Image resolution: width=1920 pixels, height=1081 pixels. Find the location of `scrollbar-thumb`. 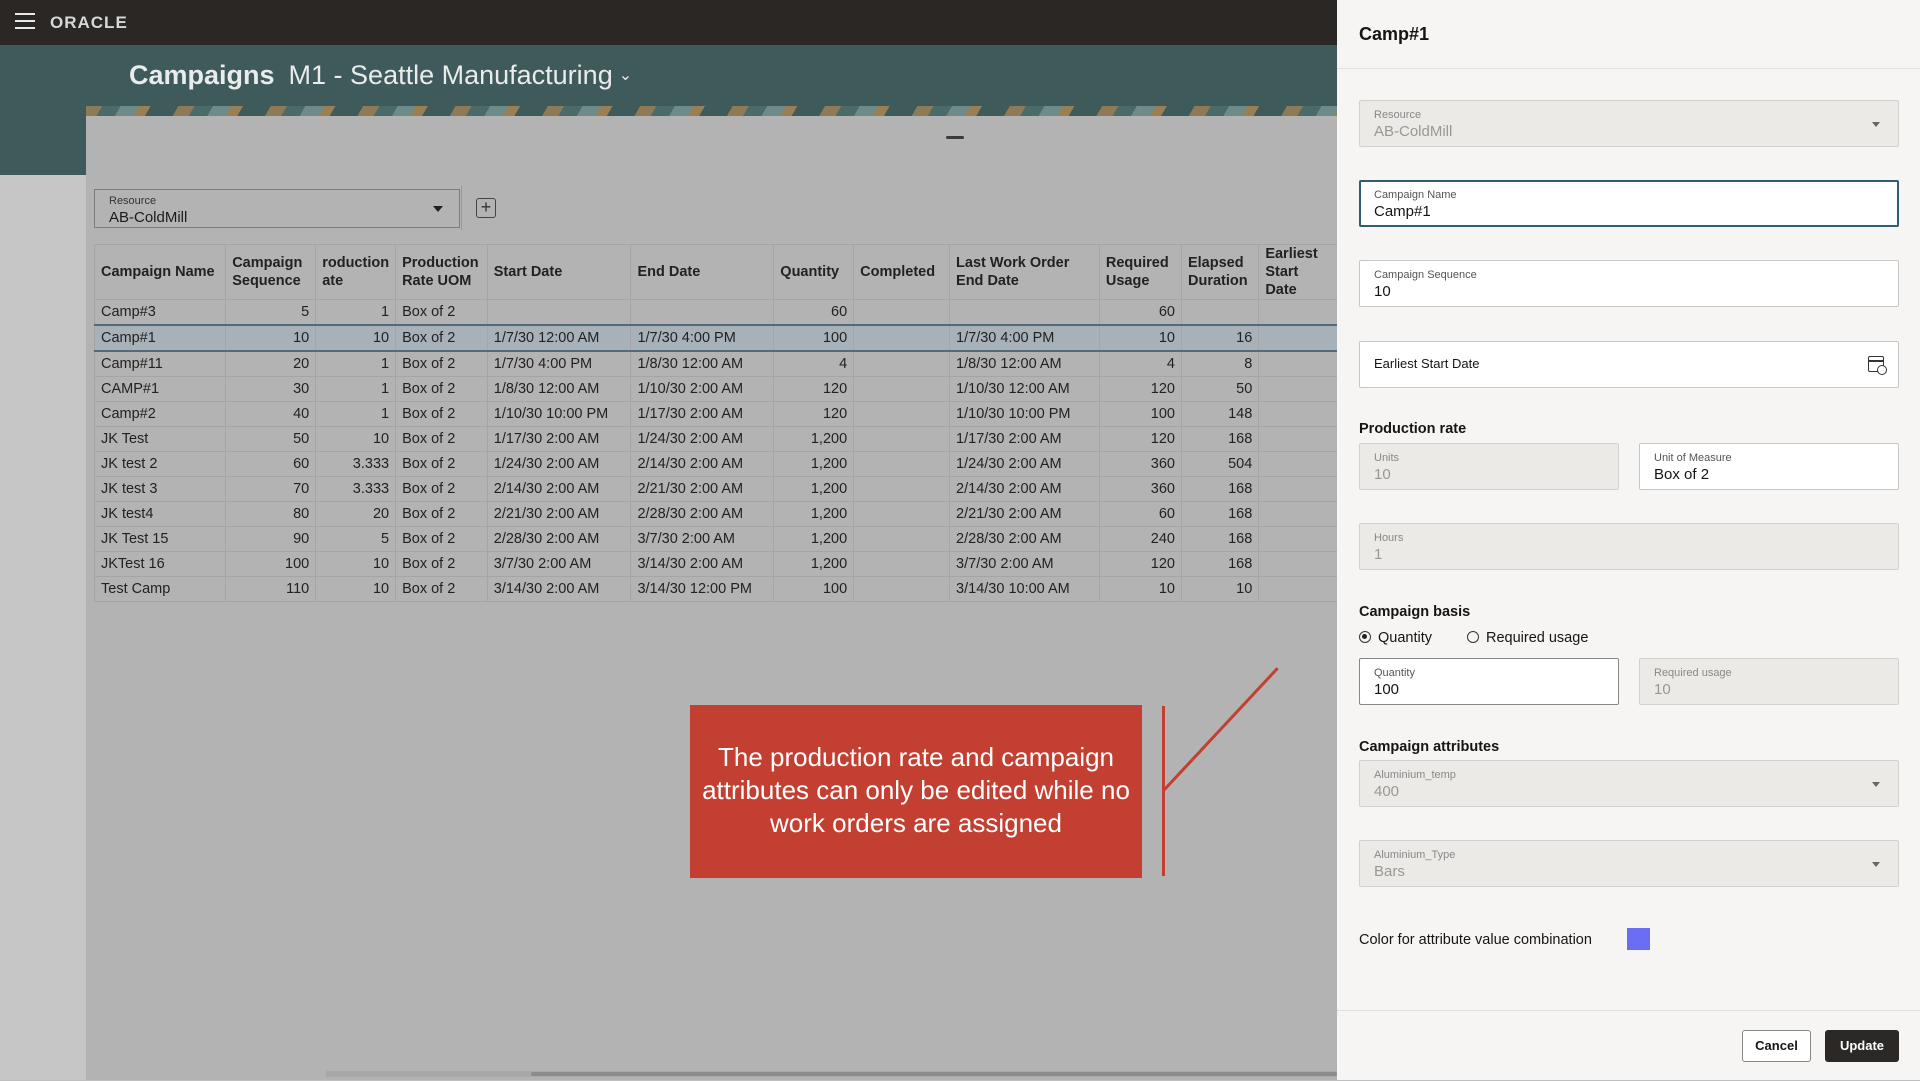

scrollbar-thumb is located at coordinates (934, 1074).